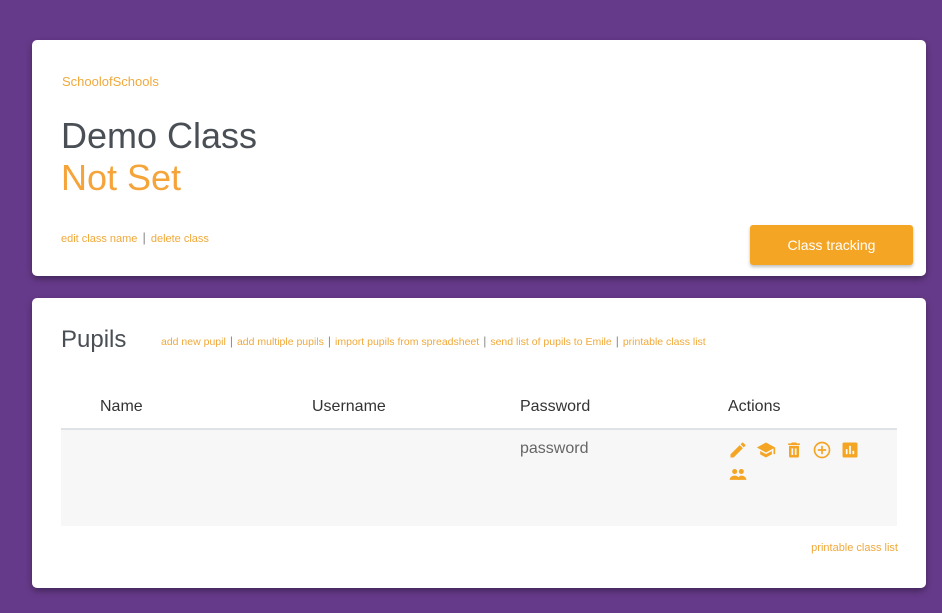  I want to click on class-links: edit class name | delete class, so click(135, 237).